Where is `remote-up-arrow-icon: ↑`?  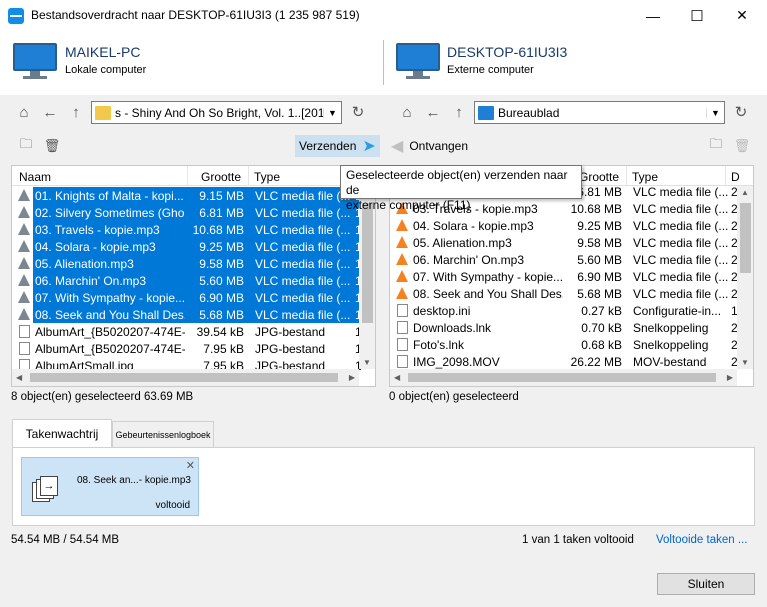
remote-up-arrow-icon: ↑ is located at coordinates (459, 112).